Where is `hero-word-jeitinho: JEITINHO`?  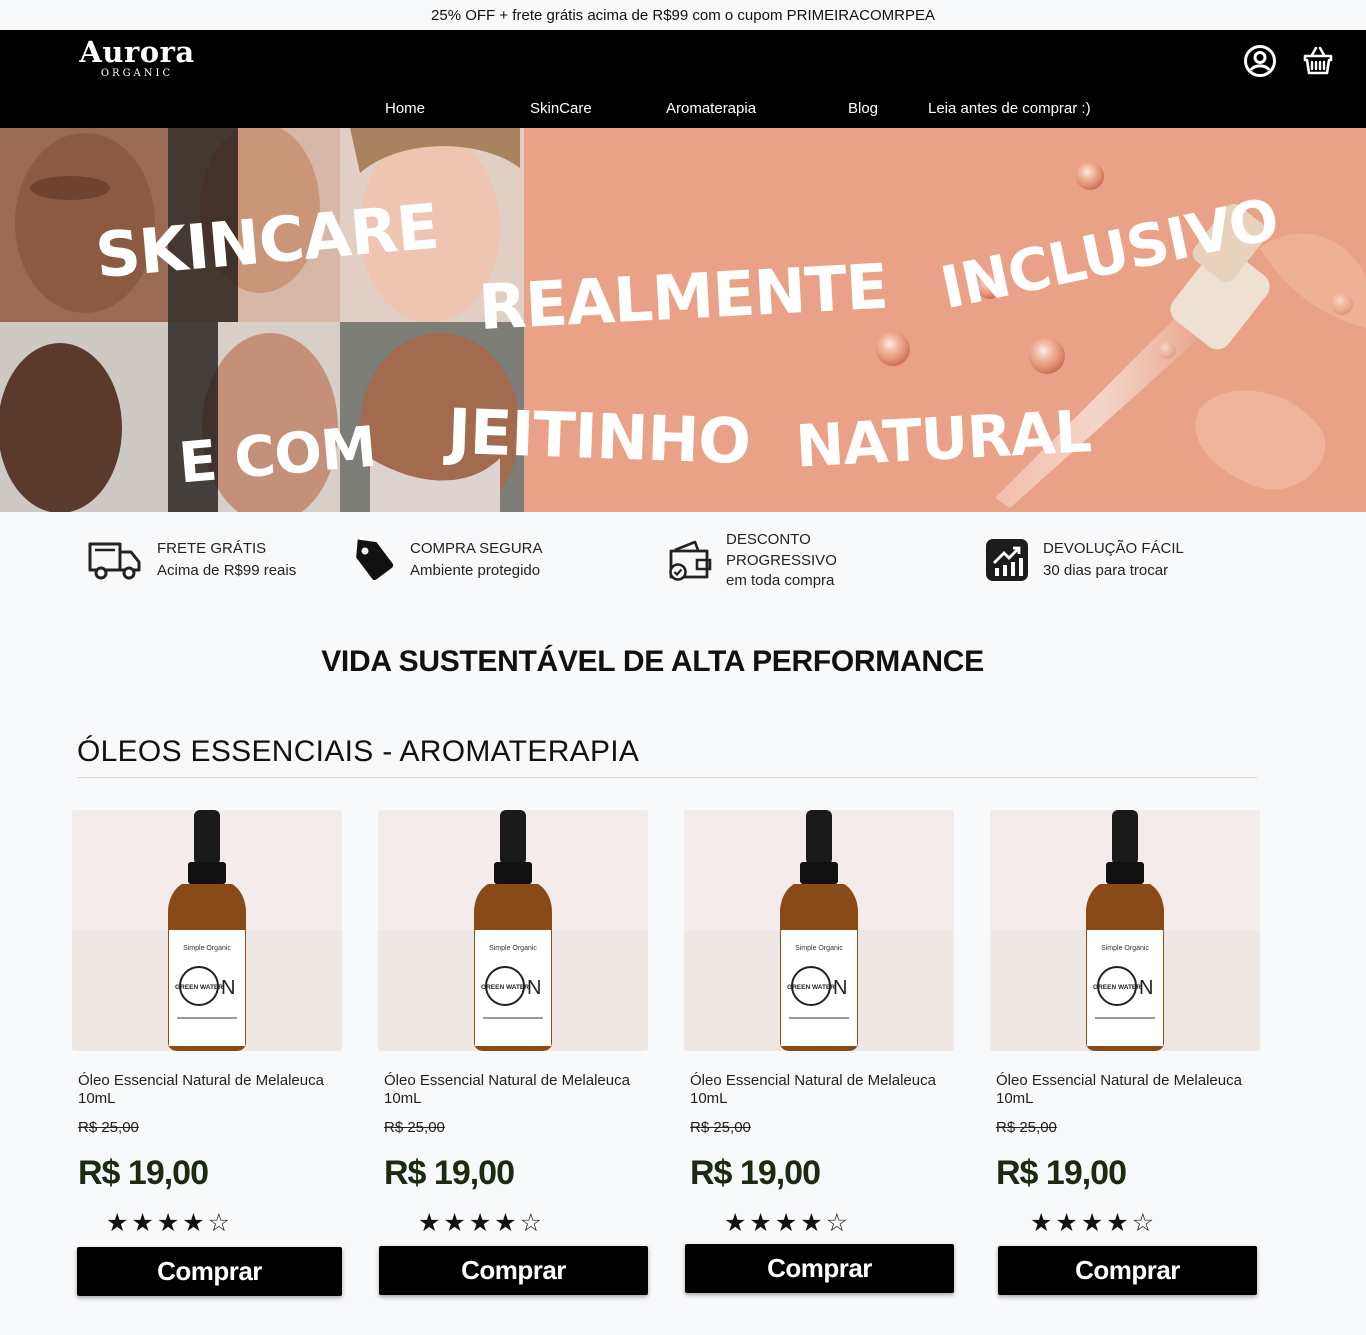
hero-word-jeitinho: JEITINHO is located at coordinates (597, 437).